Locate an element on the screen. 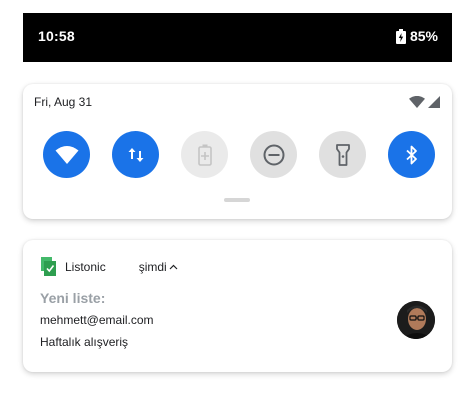  notification-header: Listonic şimdi is located at coordinates (108, 266).